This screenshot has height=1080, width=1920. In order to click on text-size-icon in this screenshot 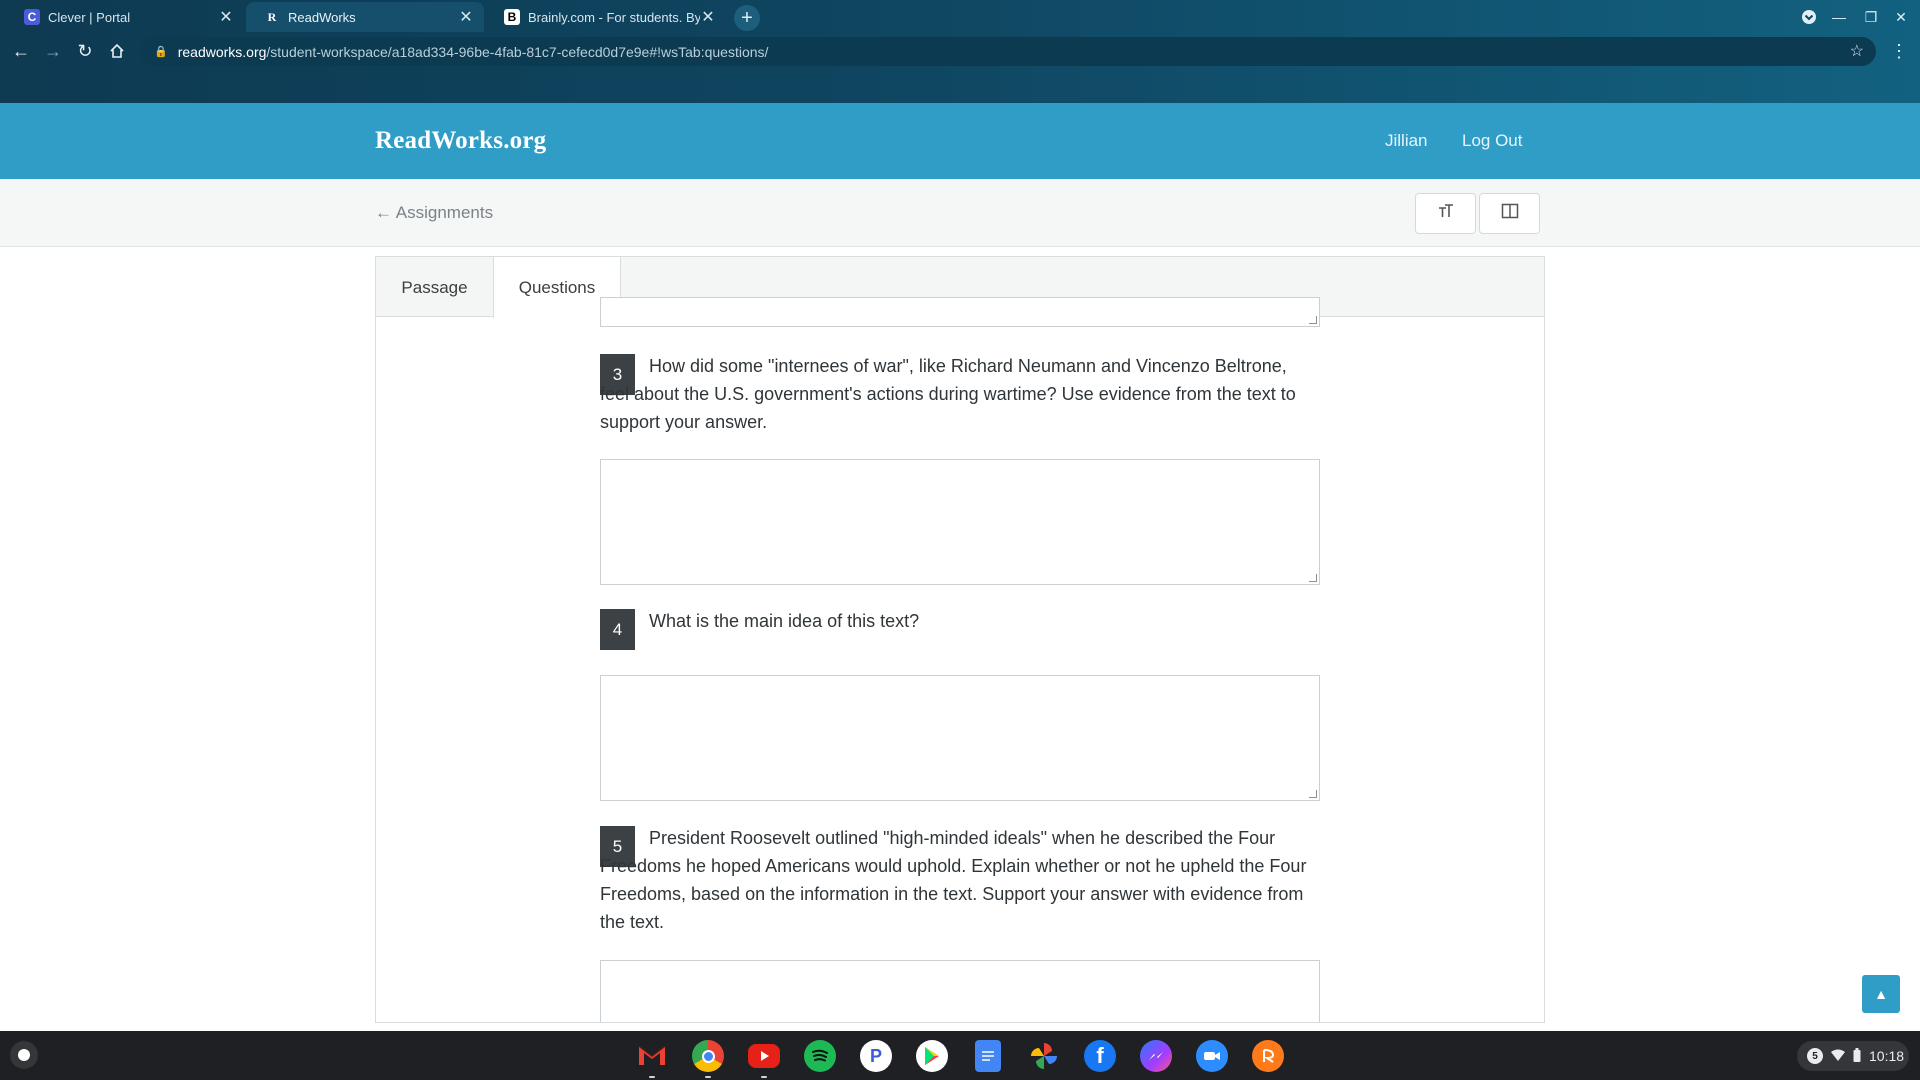, I will do `click(1446, 213)`.